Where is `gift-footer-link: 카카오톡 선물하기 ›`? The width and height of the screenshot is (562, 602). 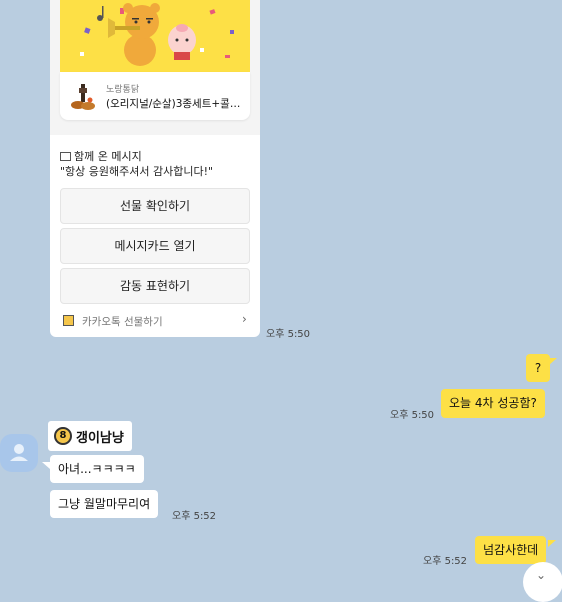 gift-footer-link: 카카오톡 선물하기 › is located at coordinates (155, 322).